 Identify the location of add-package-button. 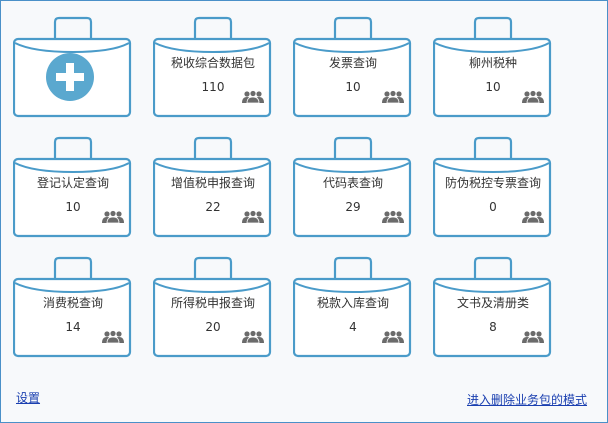
(73, 67).